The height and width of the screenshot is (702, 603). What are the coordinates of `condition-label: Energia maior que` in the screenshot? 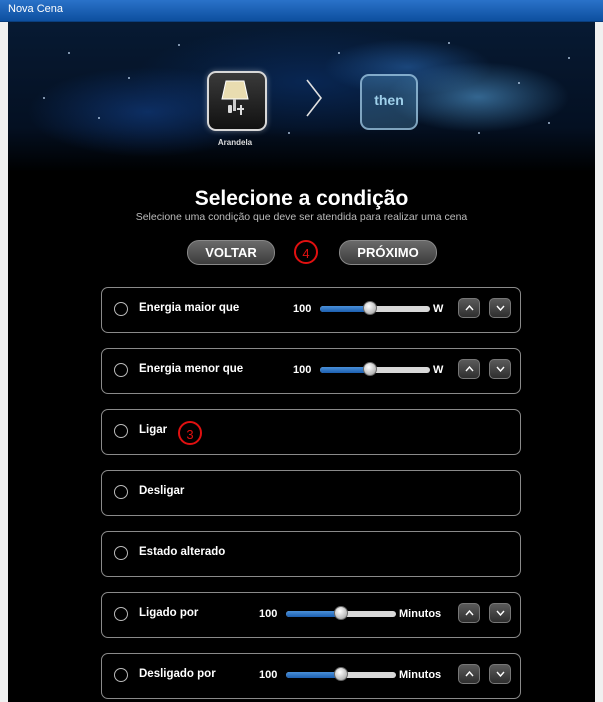 It's located at (189, 308).